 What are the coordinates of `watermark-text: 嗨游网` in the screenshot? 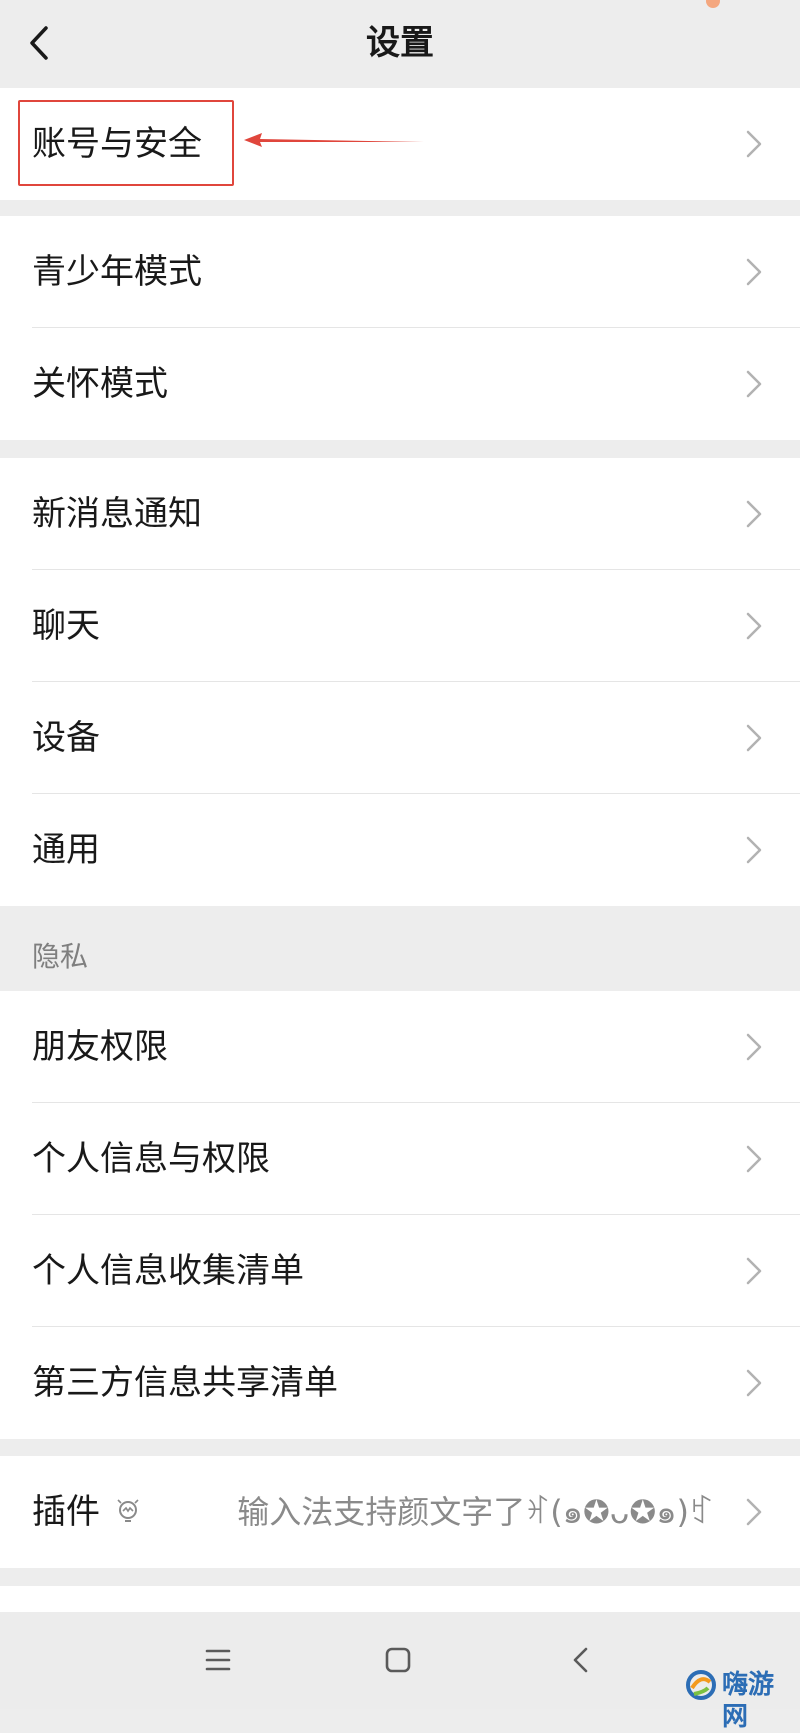 It's located at (748, 1701).